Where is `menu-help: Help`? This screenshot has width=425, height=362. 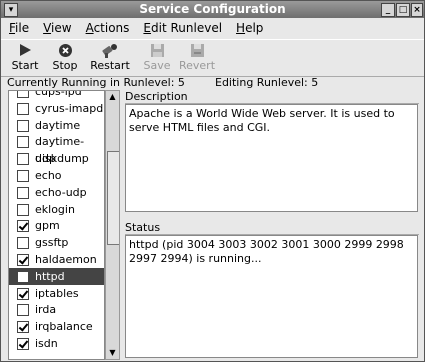
menu-help: Help is located at coordinates (248, 28).